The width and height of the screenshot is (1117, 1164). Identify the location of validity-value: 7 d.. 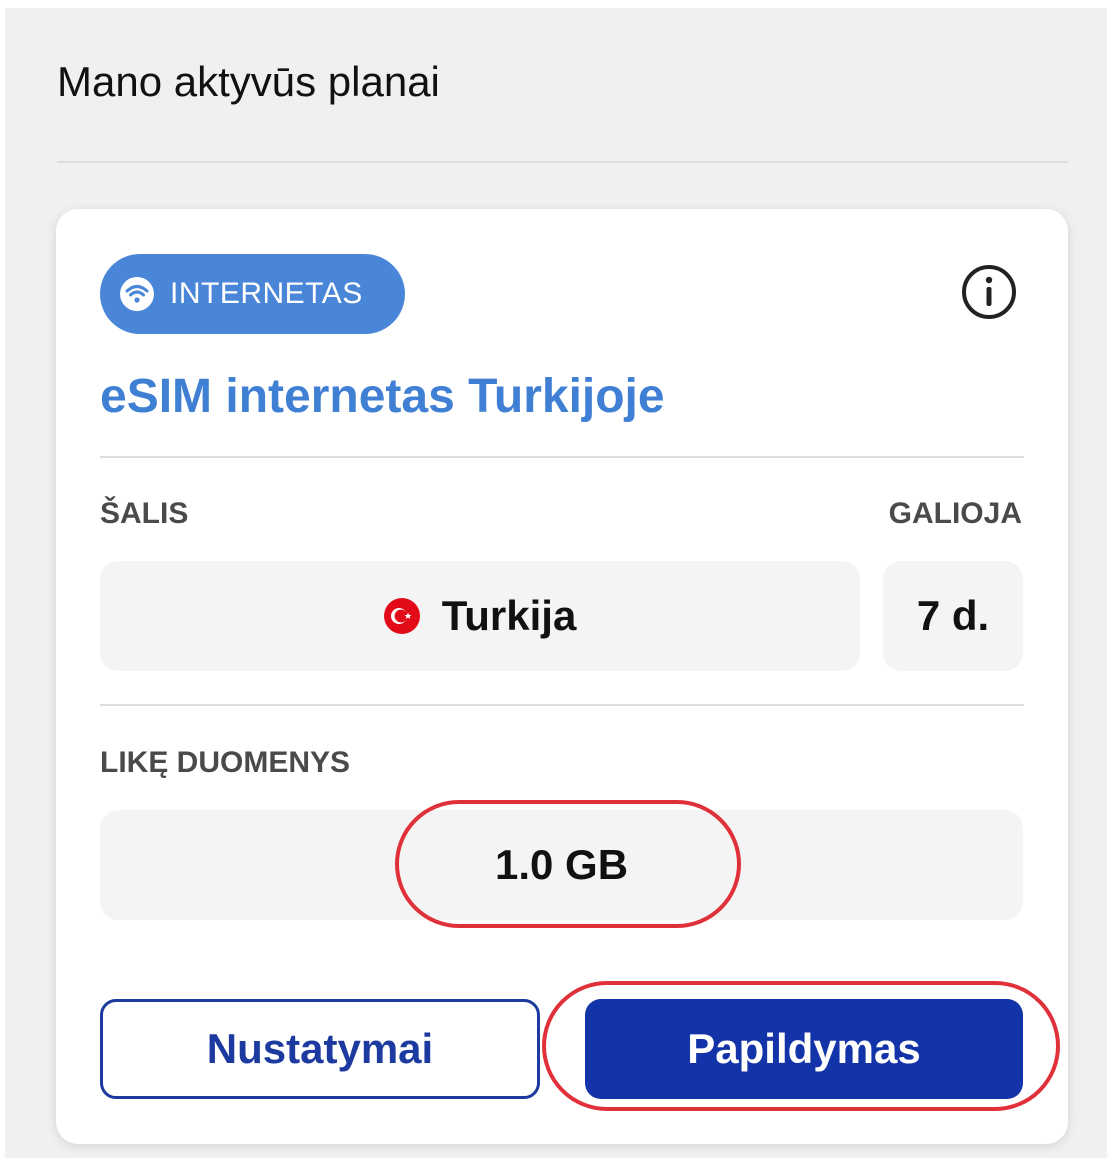
(953, 615).